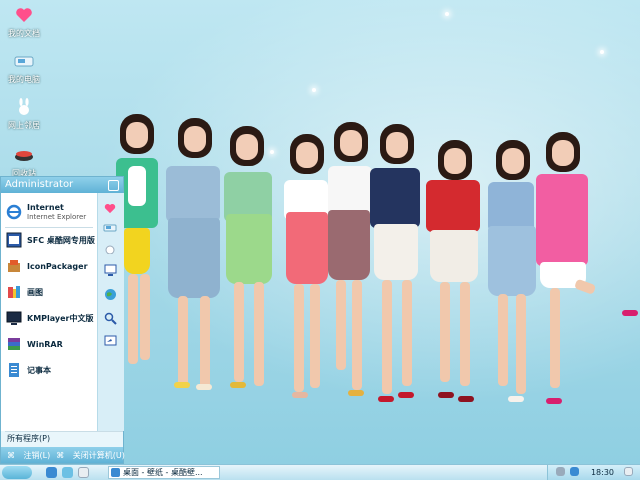 The width and height of the screenshot is (640, 480). What do you see at coordinates (45, 207) in the screenshot?
I see `item-label: Internet` at bounding box center [45, 207].